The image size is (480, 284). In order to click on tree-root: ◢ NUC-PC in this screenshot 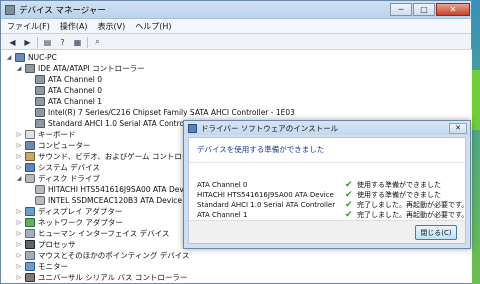, I will do `click(31, 57)`.